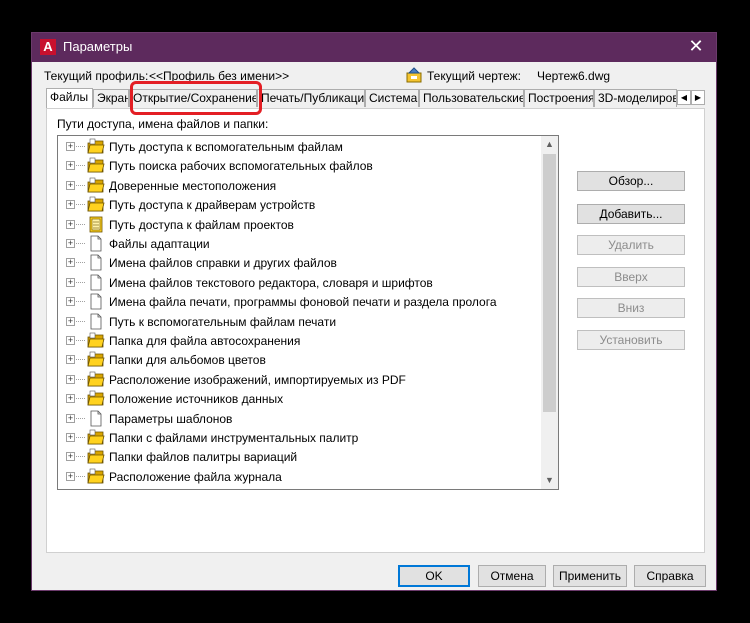 This screenshot has height=623, width=750. I want to click on tree-item: + Путь к вспомогательным файлам печати, so click(300, 321).